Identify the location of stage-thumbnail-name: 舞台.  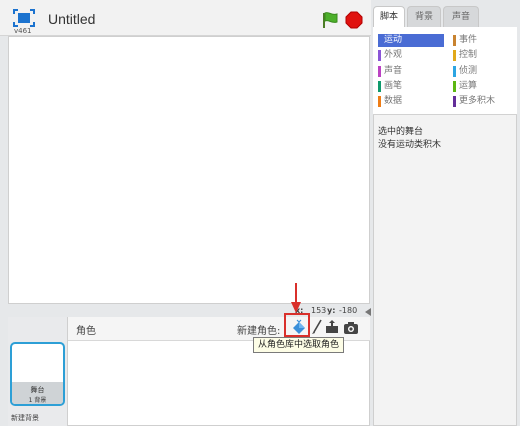
(37, 390).